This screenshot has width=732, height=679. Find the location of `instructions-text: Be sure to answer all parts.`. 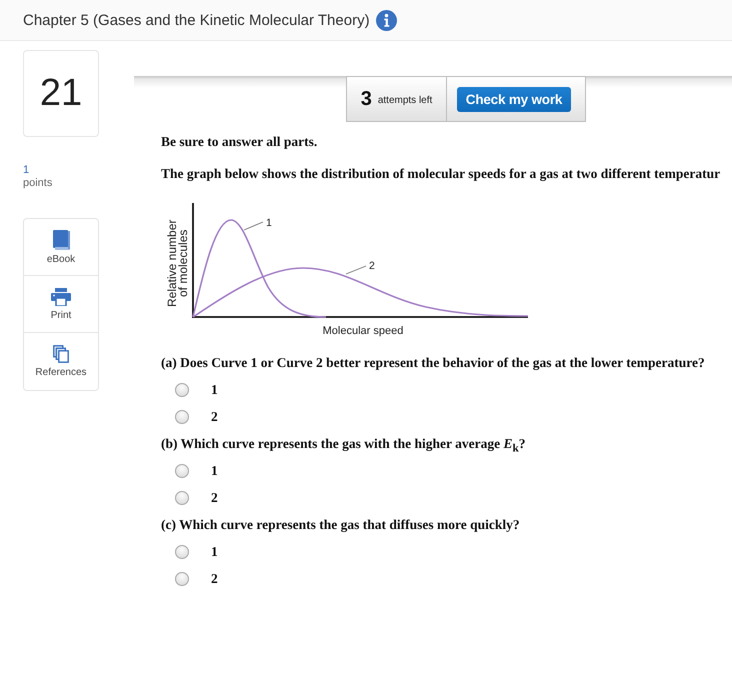

instructions-text: Be sure to answer all parts. is located at coordinates (239, 142).